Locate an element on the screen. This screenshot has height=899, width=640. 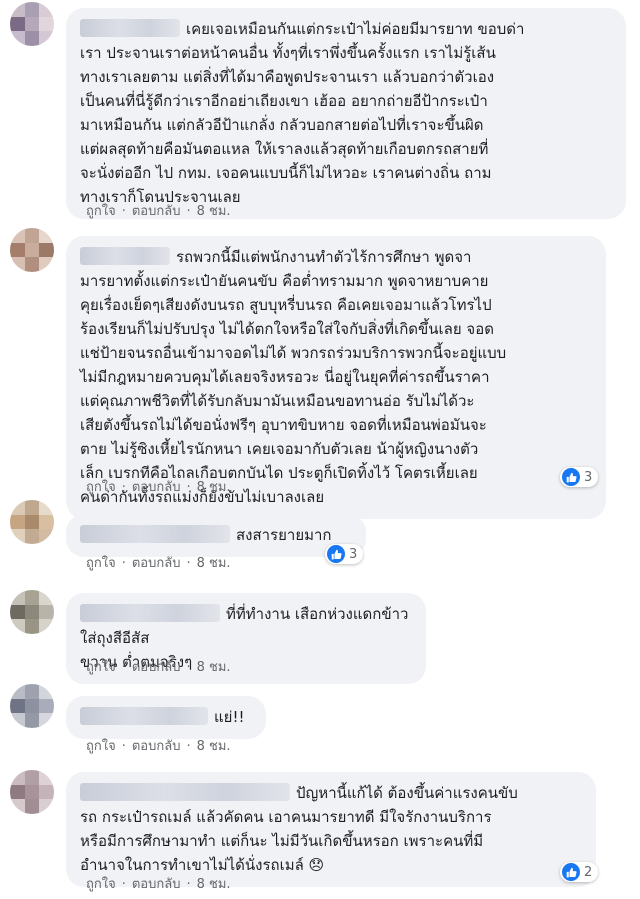
comment-text: แย่!! is located at coordinates (229, 717).